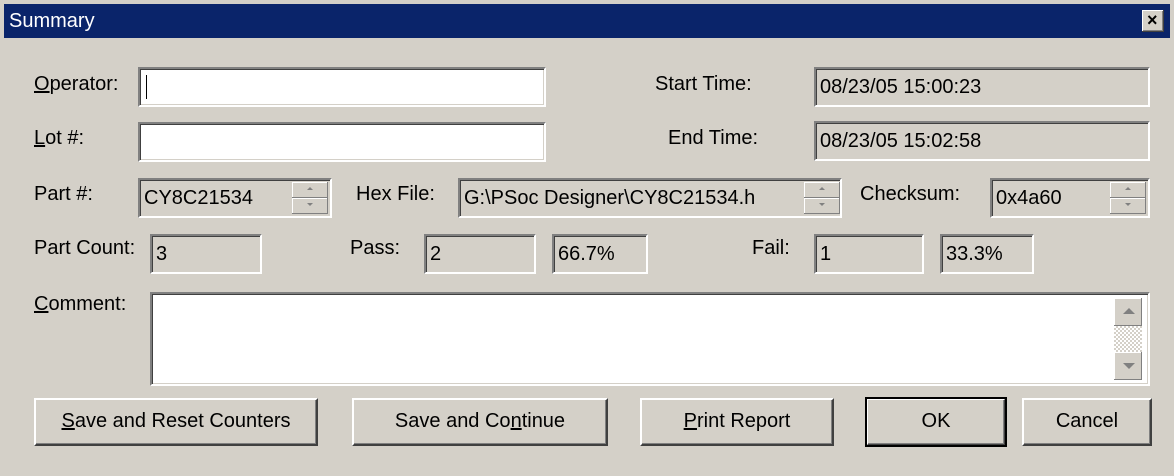 The height and width of the screenshot is (476, 1174). What do you see at coordinates (59, 138) in the screenshot?
I see `lot-label: Lot #:` at bounding box center [59, 138].